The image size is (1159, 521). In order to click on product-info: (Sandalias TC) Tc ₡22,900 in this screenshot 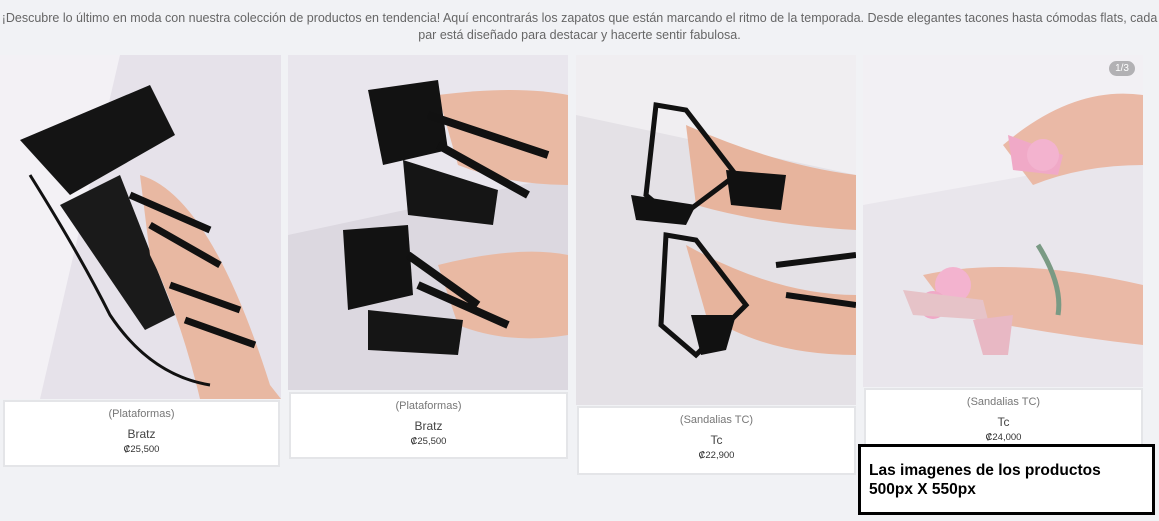, I will do `click(716, 440)`.